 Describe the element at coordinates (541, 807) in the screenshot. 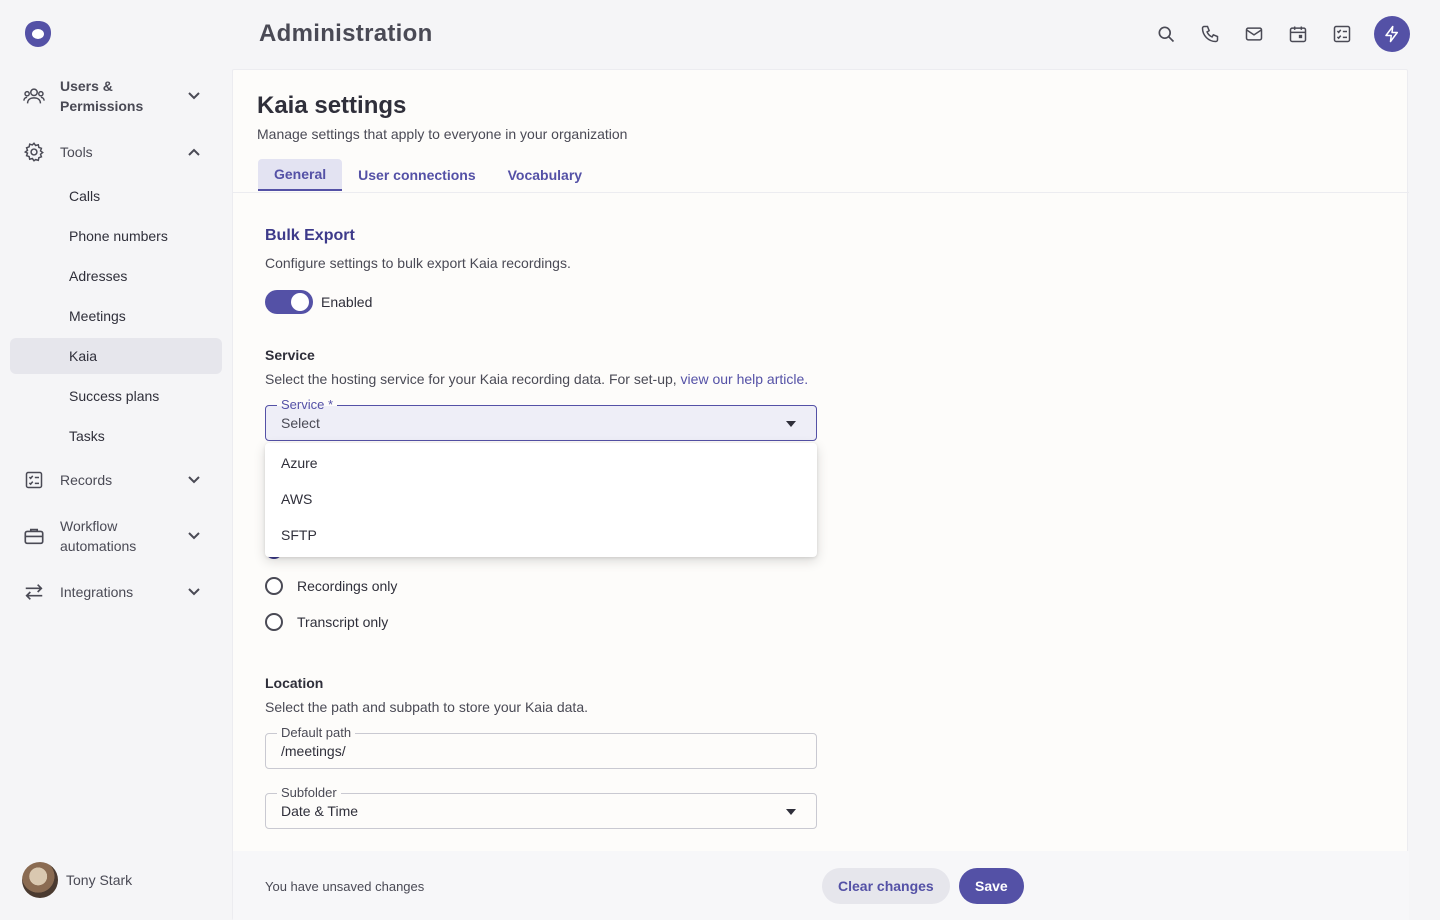

I see `subfolder-select: Subfolder Date & Time` at that location.